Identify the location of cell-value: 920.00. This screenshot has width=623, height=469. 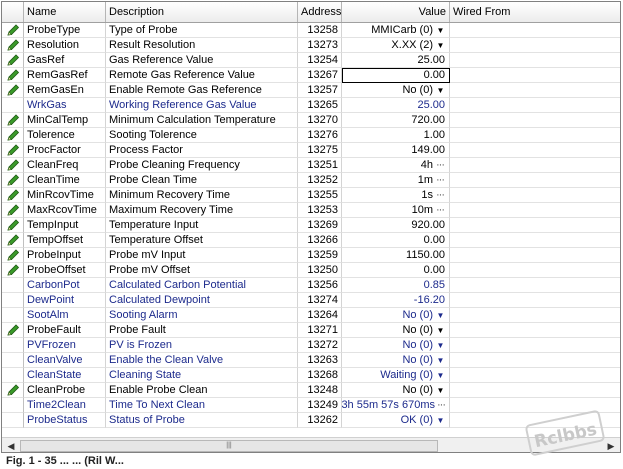
(396, 225).